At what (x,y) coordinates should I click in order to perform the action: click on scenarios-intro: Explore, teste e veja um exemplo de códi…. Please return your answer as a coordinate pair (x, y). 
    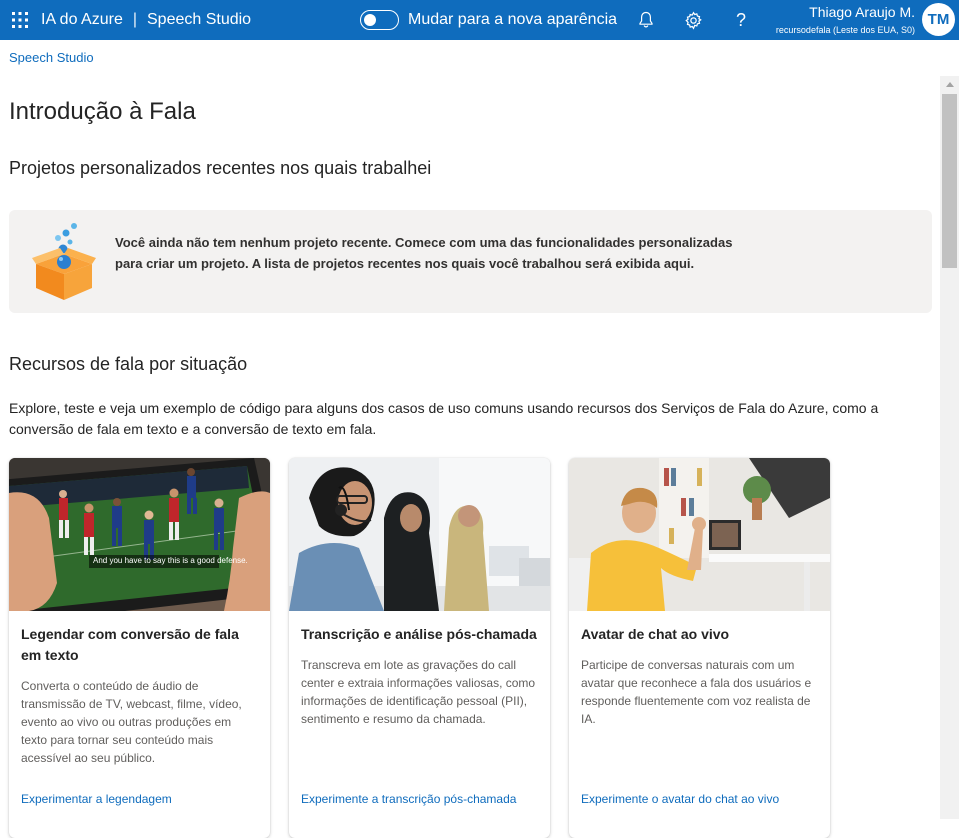
    Looking at the image, I should click on (444, 418).